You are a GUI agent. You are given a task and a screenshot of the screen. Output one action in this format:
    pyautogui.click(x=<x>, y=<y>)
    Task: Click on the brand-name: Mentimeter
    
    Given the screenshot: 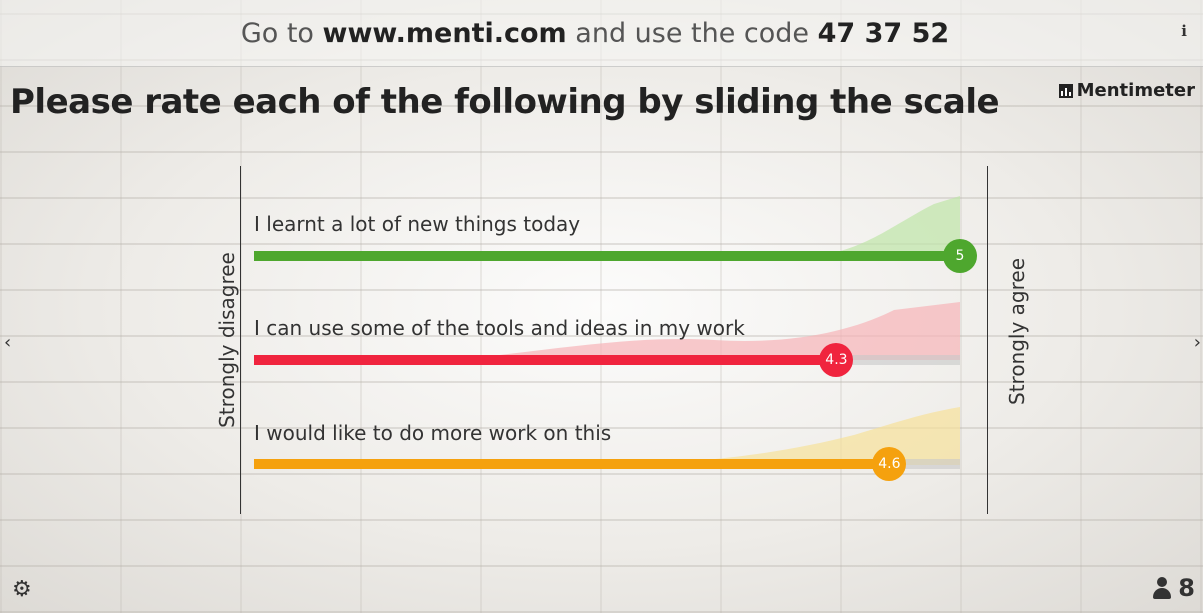 What is the action you would take?
    pyautogui.click(x=1135, y=90)
    